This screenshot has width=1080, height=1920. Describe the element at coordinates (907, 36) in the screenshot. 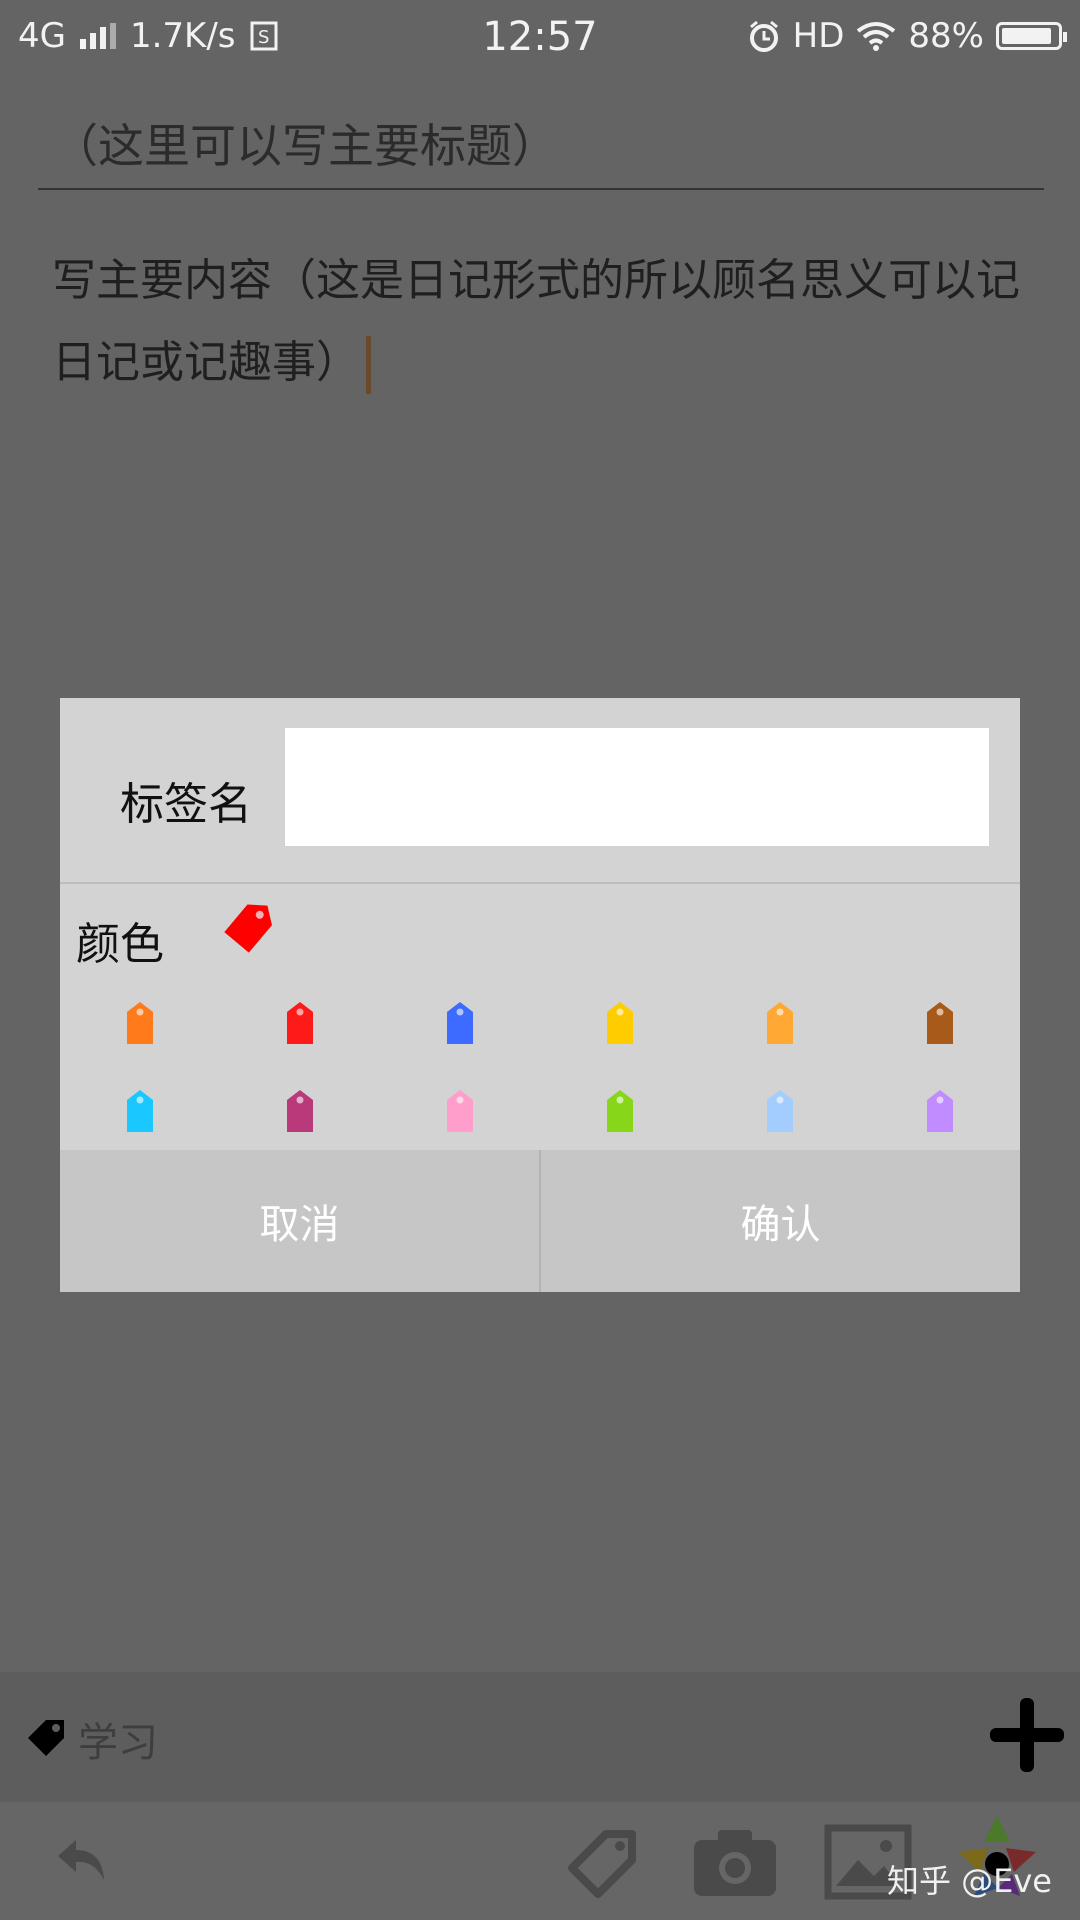

I see `status-right: HD 88%` at that location.